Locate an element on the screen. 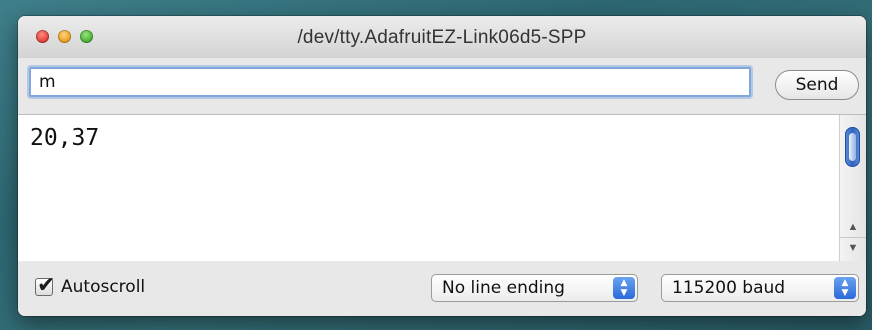 Image resolution: width=872 pixels, height=330 pixels. scroll-up-arrow-icon: ▲ is located at coordinates (853, 227).